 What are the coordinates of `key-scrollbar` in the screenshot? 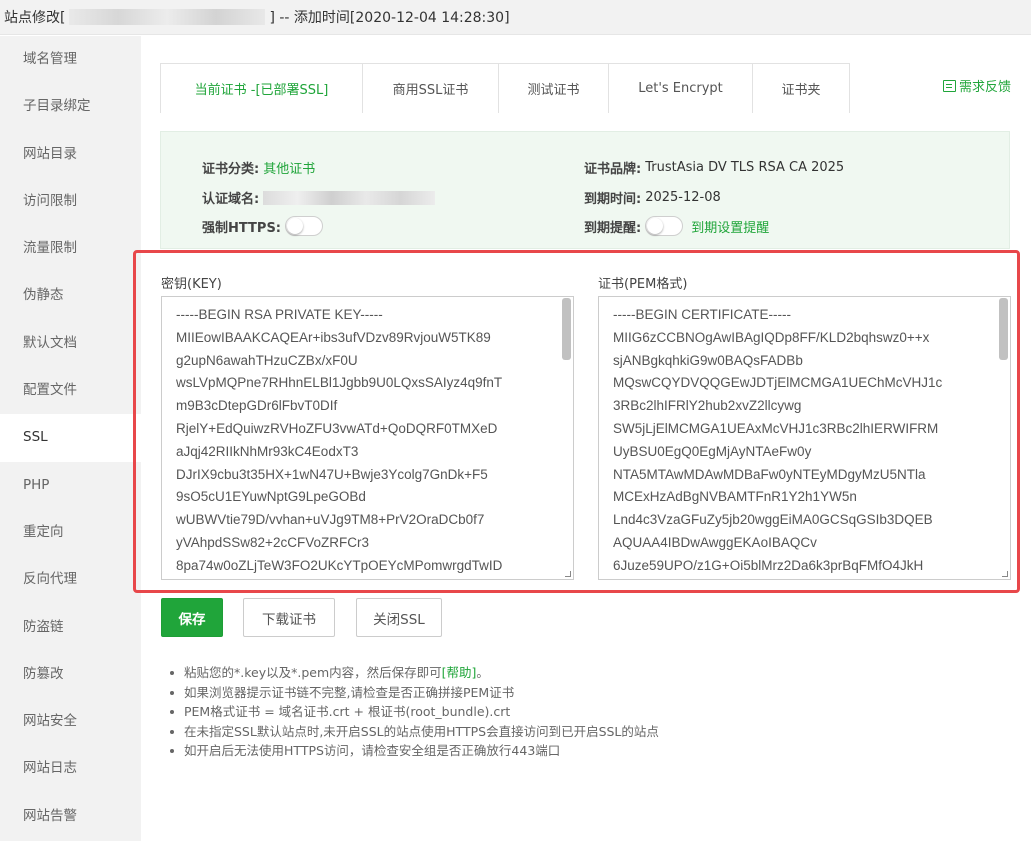 It's located at (566, 329).